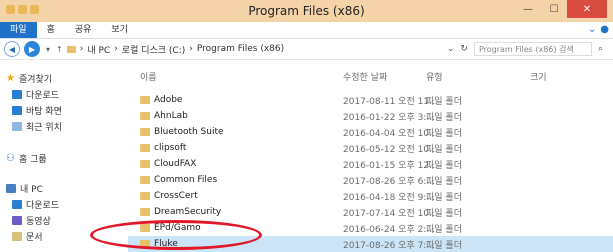 This screenshot has width=613, height=252. Describe the element at coordinates (48, 49) in the screenshot. I see `recent-locations-icon: ▾` at that location.